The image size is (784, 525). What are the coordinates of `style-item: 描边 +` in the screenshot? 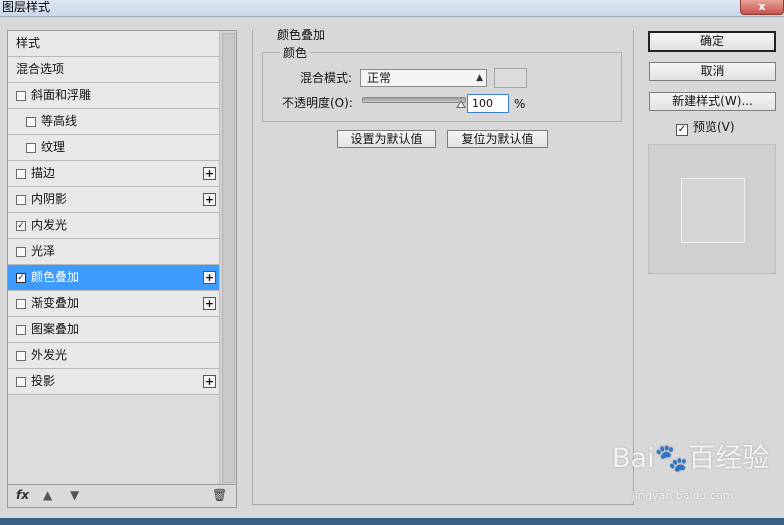 It's located at (114, 174).